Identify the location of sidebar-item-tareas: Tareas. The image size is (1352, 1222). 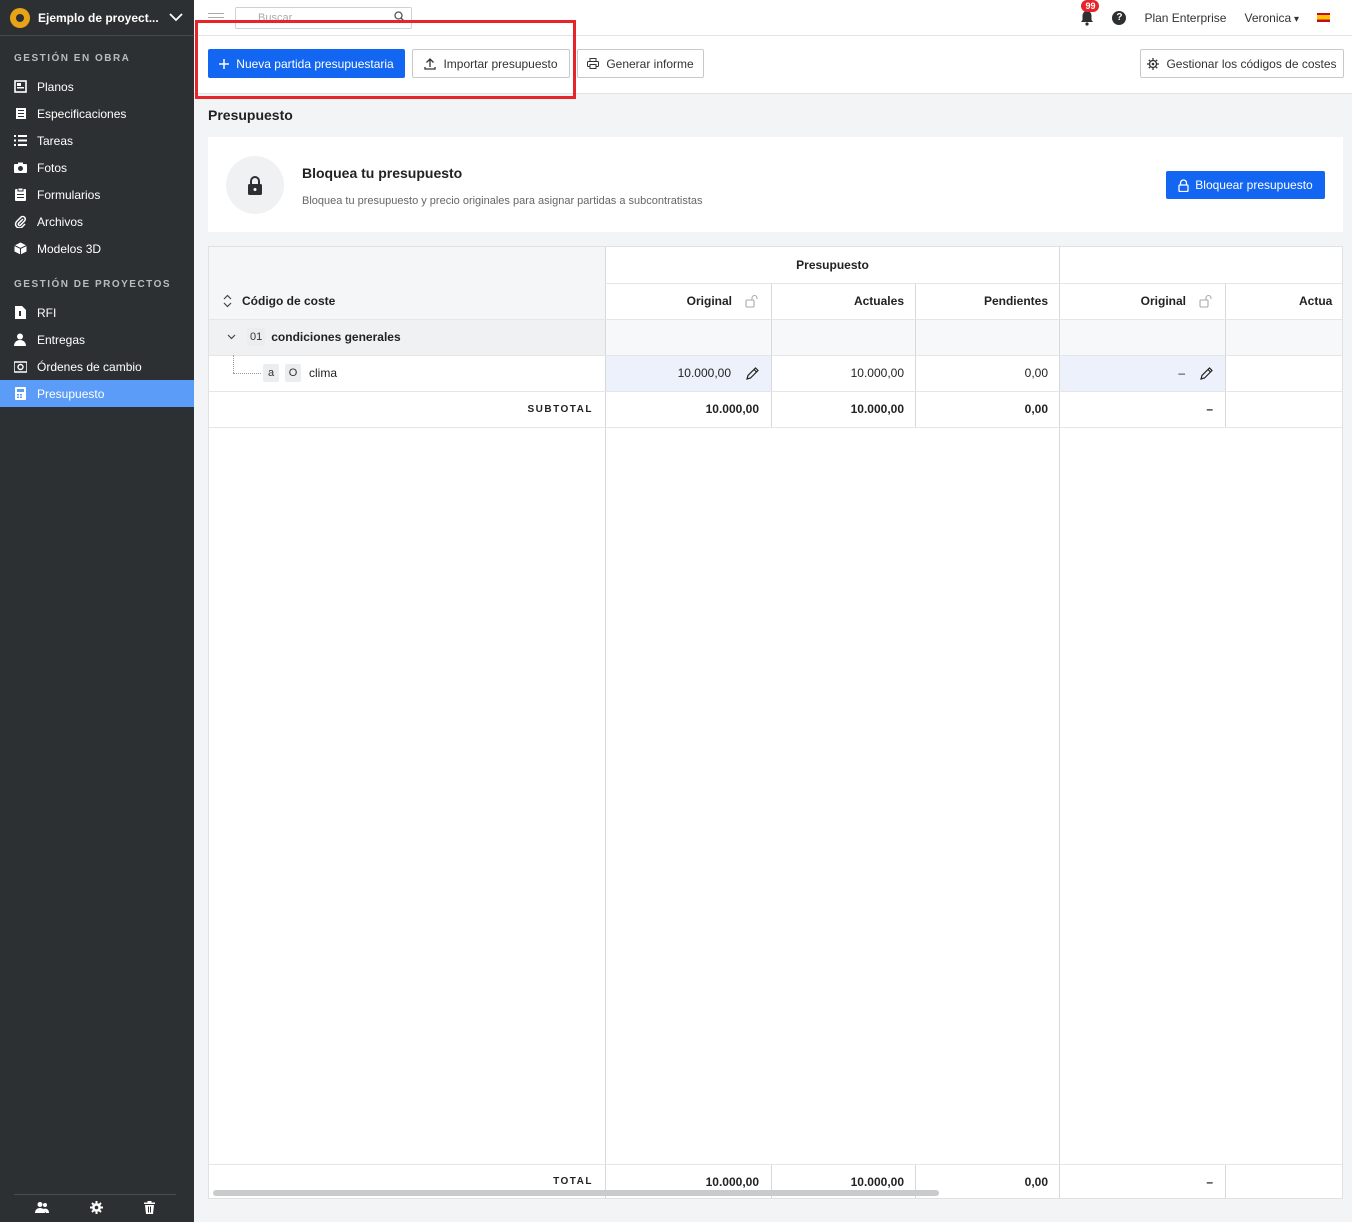
(97, 140).